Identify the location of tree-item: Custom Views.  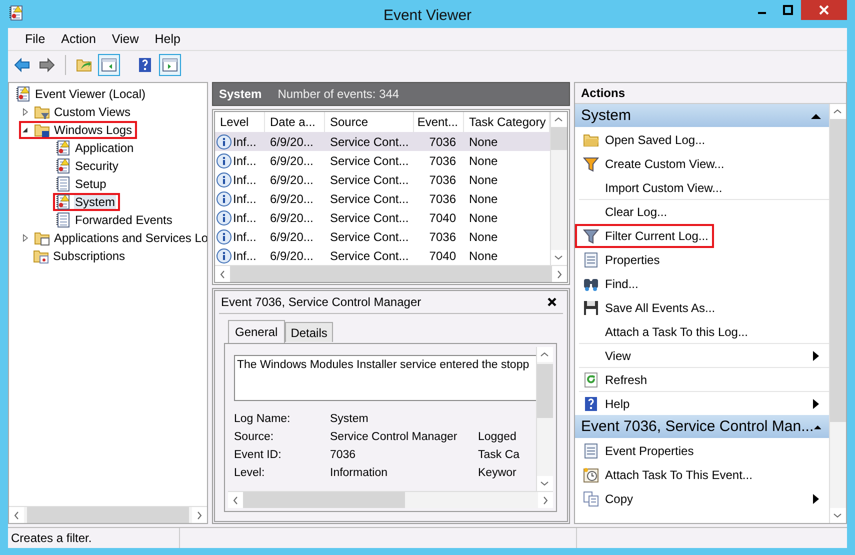
(77, 112).